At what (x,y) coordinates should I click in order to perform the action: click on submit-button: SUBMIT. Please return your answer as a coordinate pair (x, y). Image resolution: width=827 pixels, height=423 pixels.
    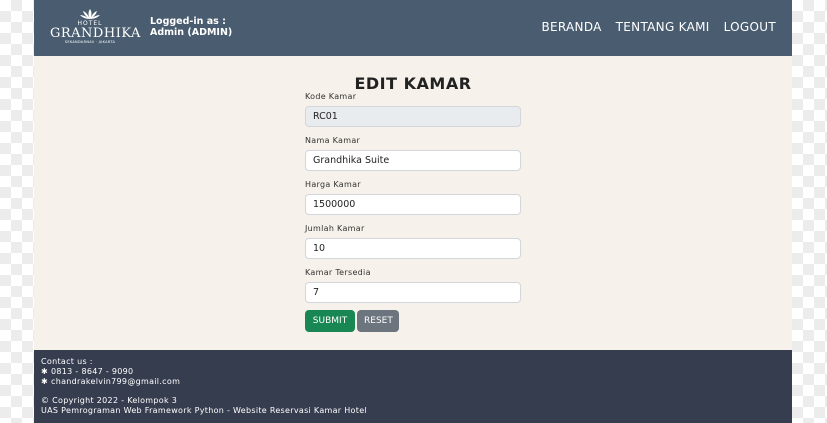
    Looking at the image, I should click on (330, 321).